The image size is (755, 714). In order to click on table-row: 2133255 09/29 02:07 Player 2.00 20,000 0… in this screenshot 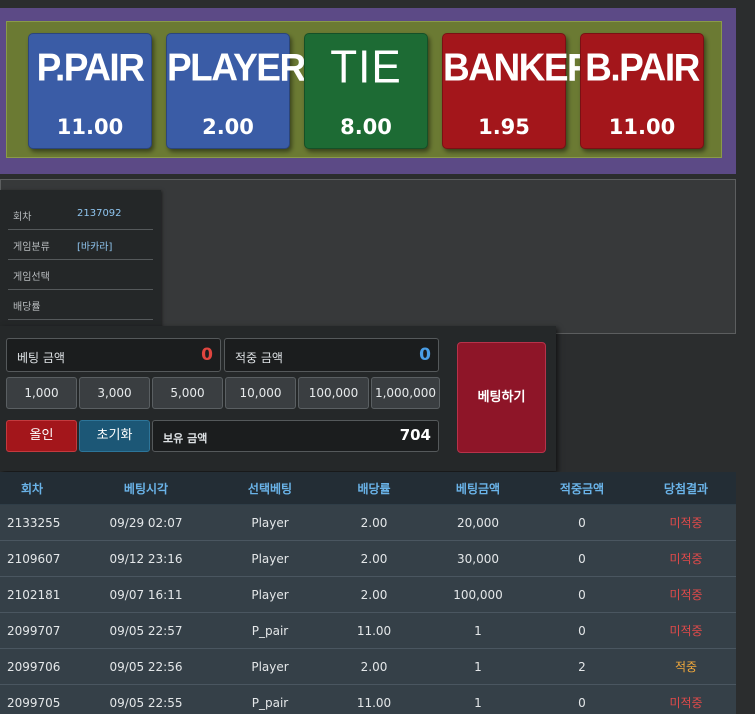, I will do `click(368, 523)`.